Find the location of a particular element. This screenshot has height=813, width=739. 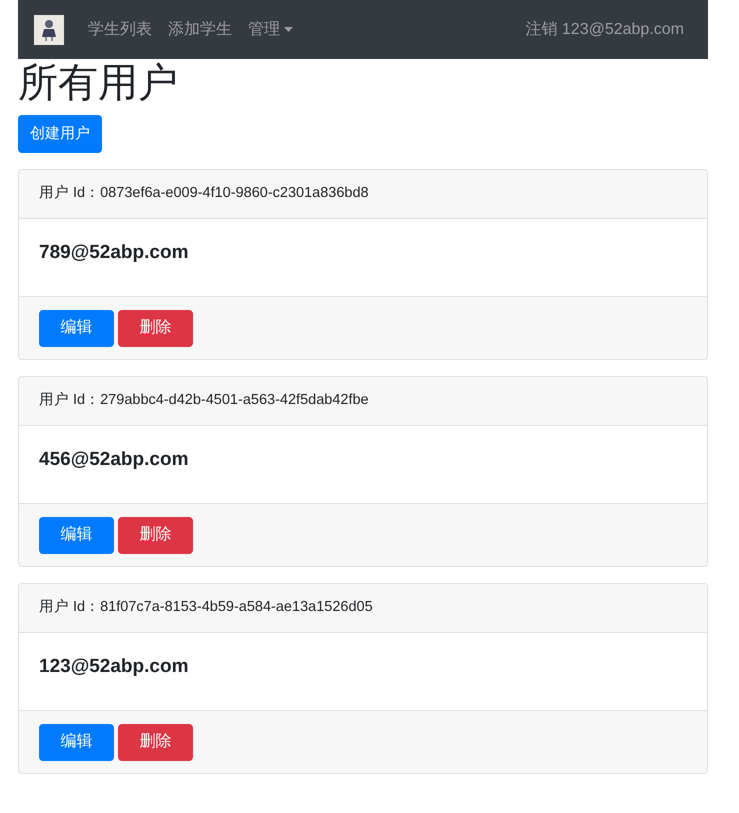

create-user-button: 创建用户 is located at coordinates (60, 134).